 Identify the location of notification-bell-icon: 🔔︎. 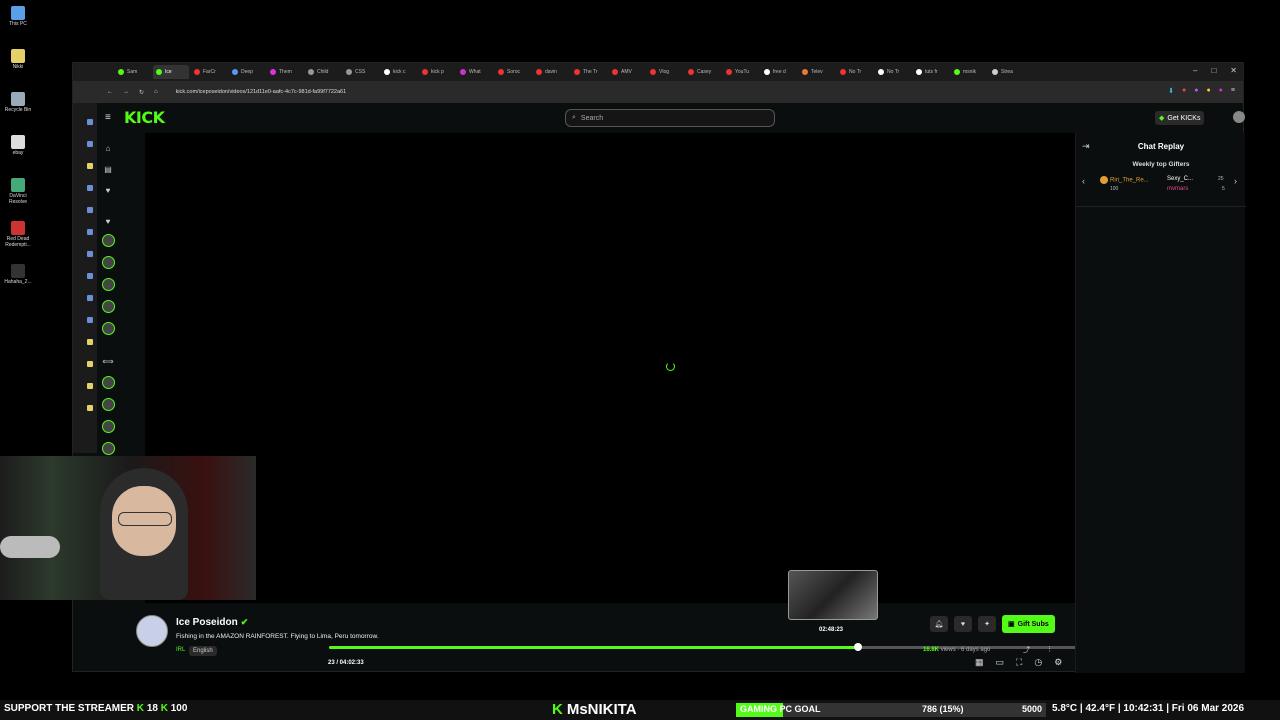
(939, 624).